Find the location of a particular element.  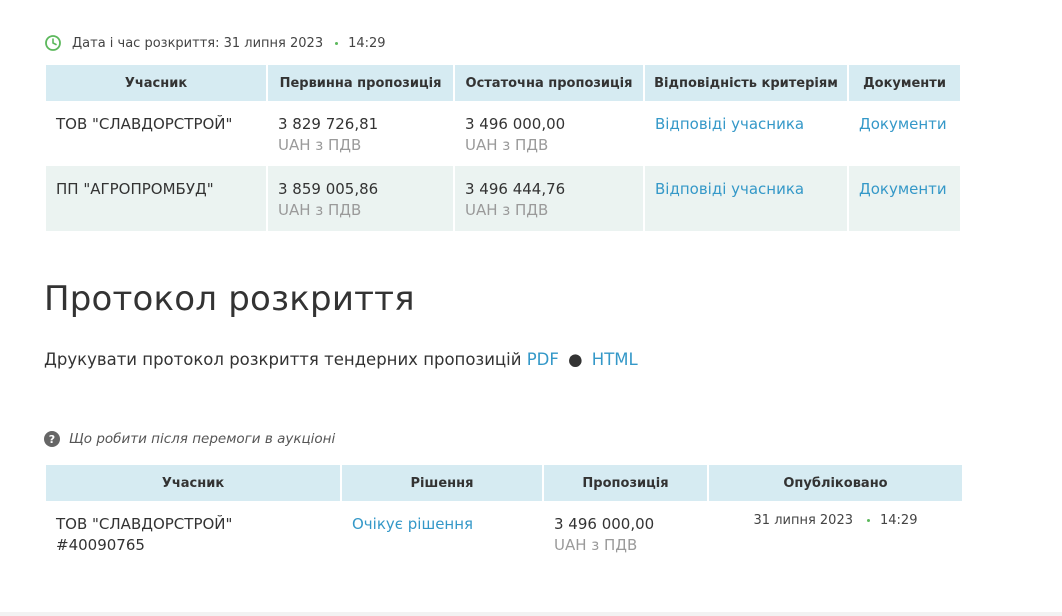

column-header-published: Опубліковано is located at coordinates (835, 483).